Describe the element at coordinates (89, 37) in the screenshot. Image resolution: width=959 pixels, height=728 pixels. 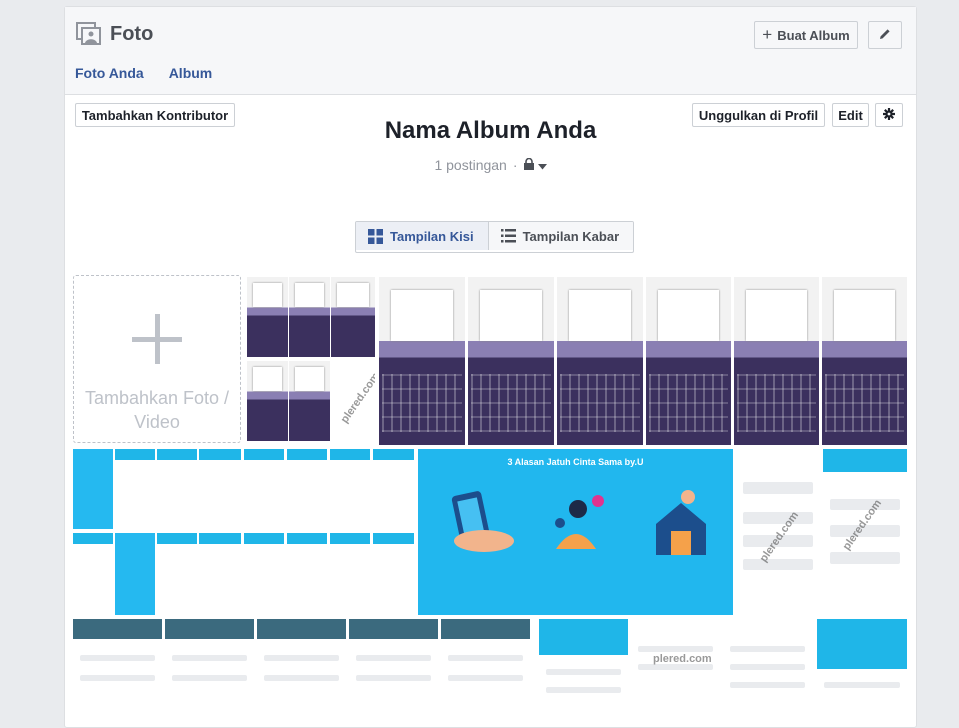
I see `photos-icon` at that location.